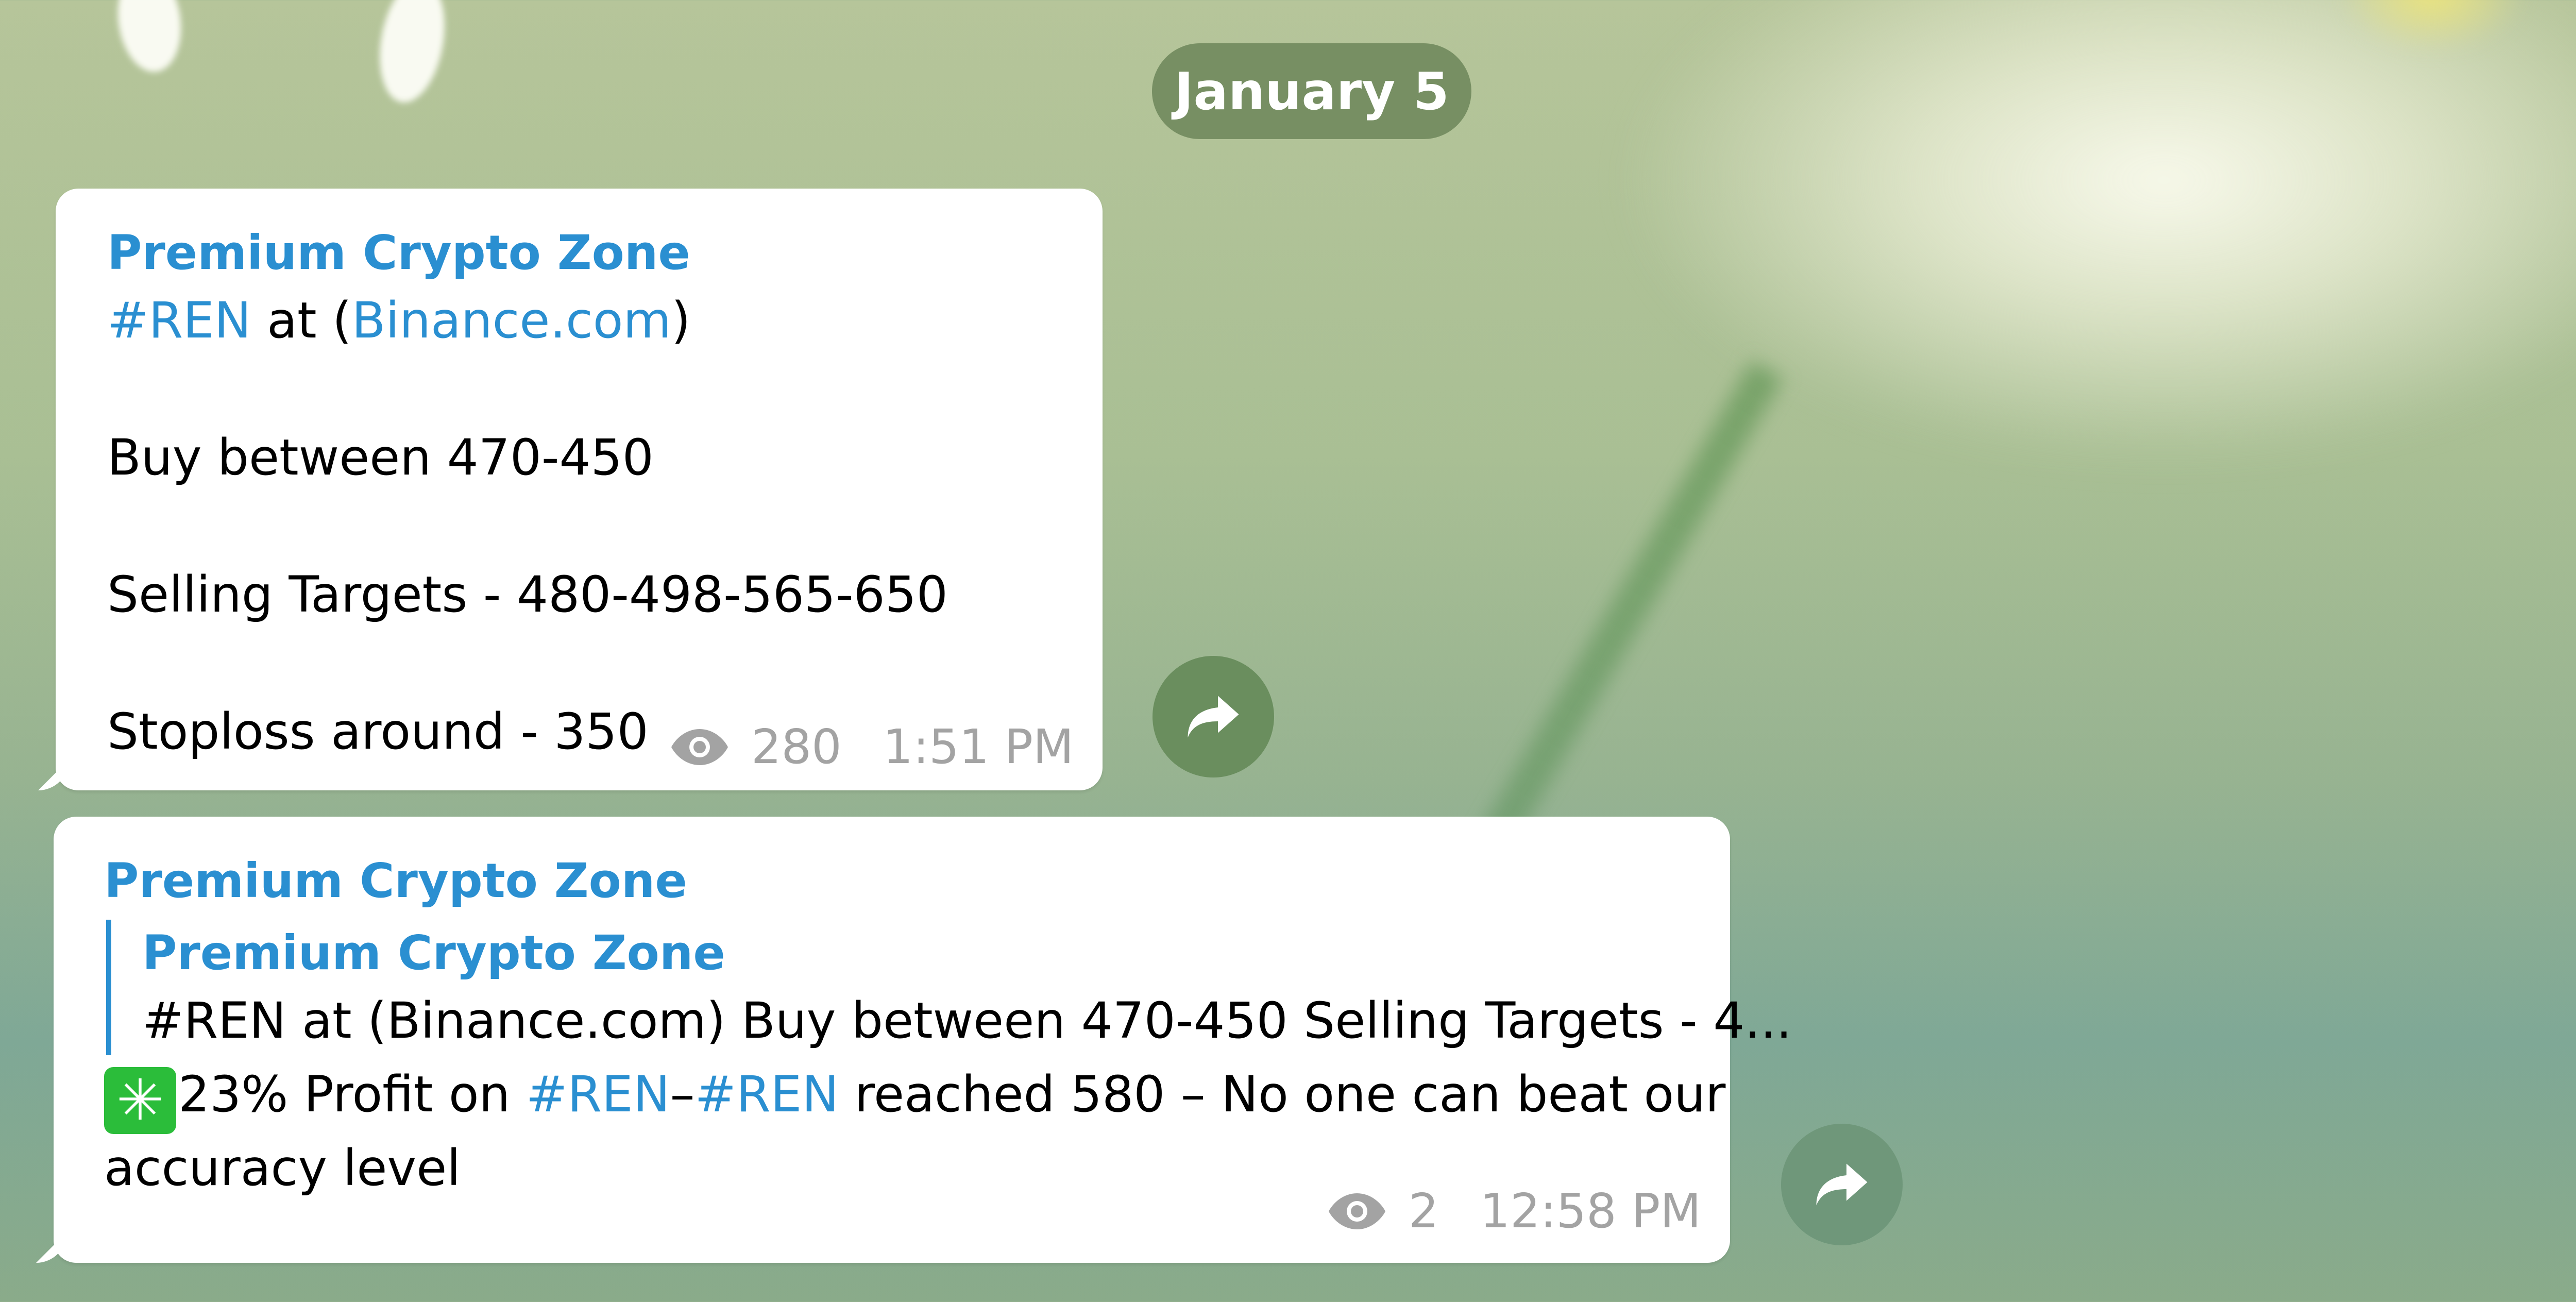 The height and width of the screenshot is (1302, 2576). I want to click on message-meta: 2 12:58 PM, so click(1513, 1211).